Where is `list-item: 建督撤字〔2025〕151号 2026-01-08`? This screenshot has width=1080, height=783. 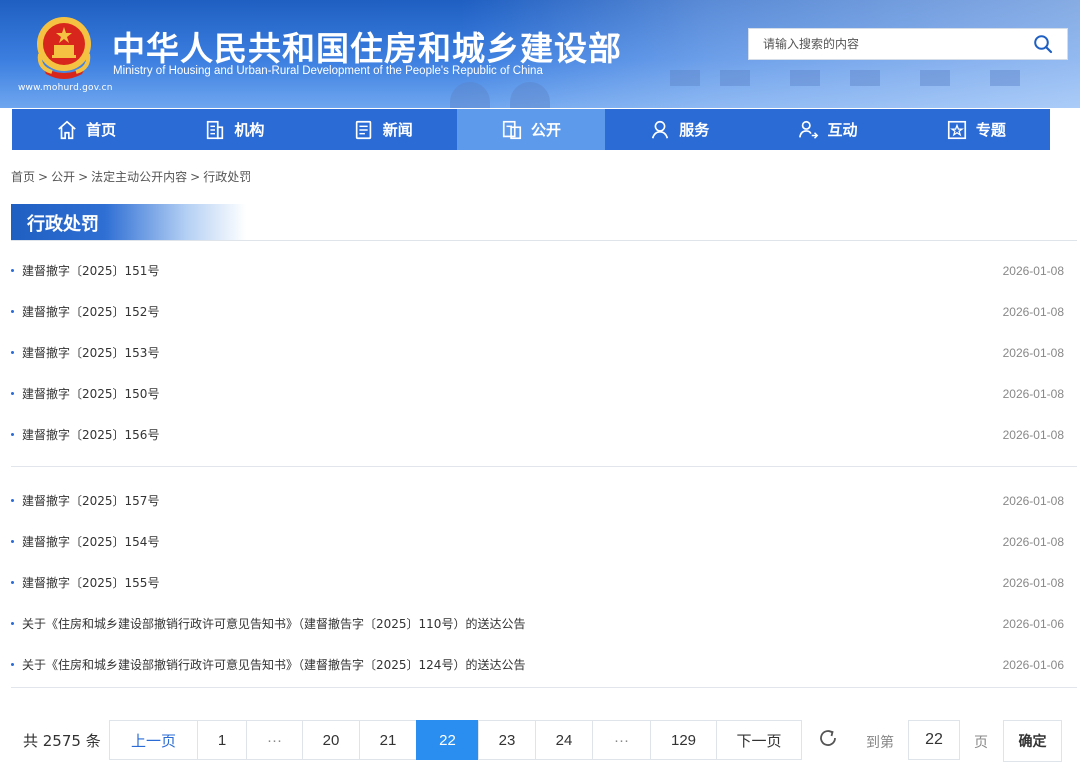
list-item: 建督撤字〔2025〕151号 2026-01-08 is located at coordinates (538, 270).